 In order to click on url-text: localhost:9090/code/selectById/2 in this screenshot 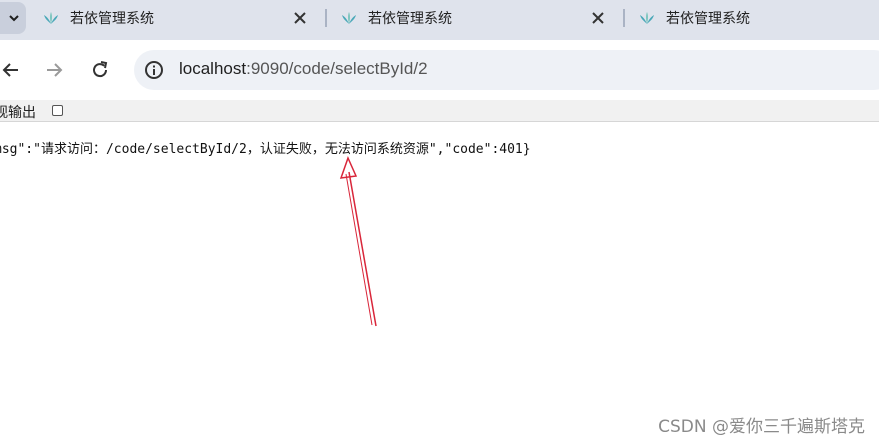, I will do `click(303, 69)`.